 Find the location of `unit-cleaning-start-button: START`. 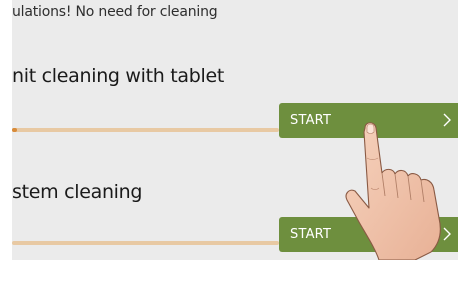

unit-cleaning-start-button: START is located at coordinates (368, 120).